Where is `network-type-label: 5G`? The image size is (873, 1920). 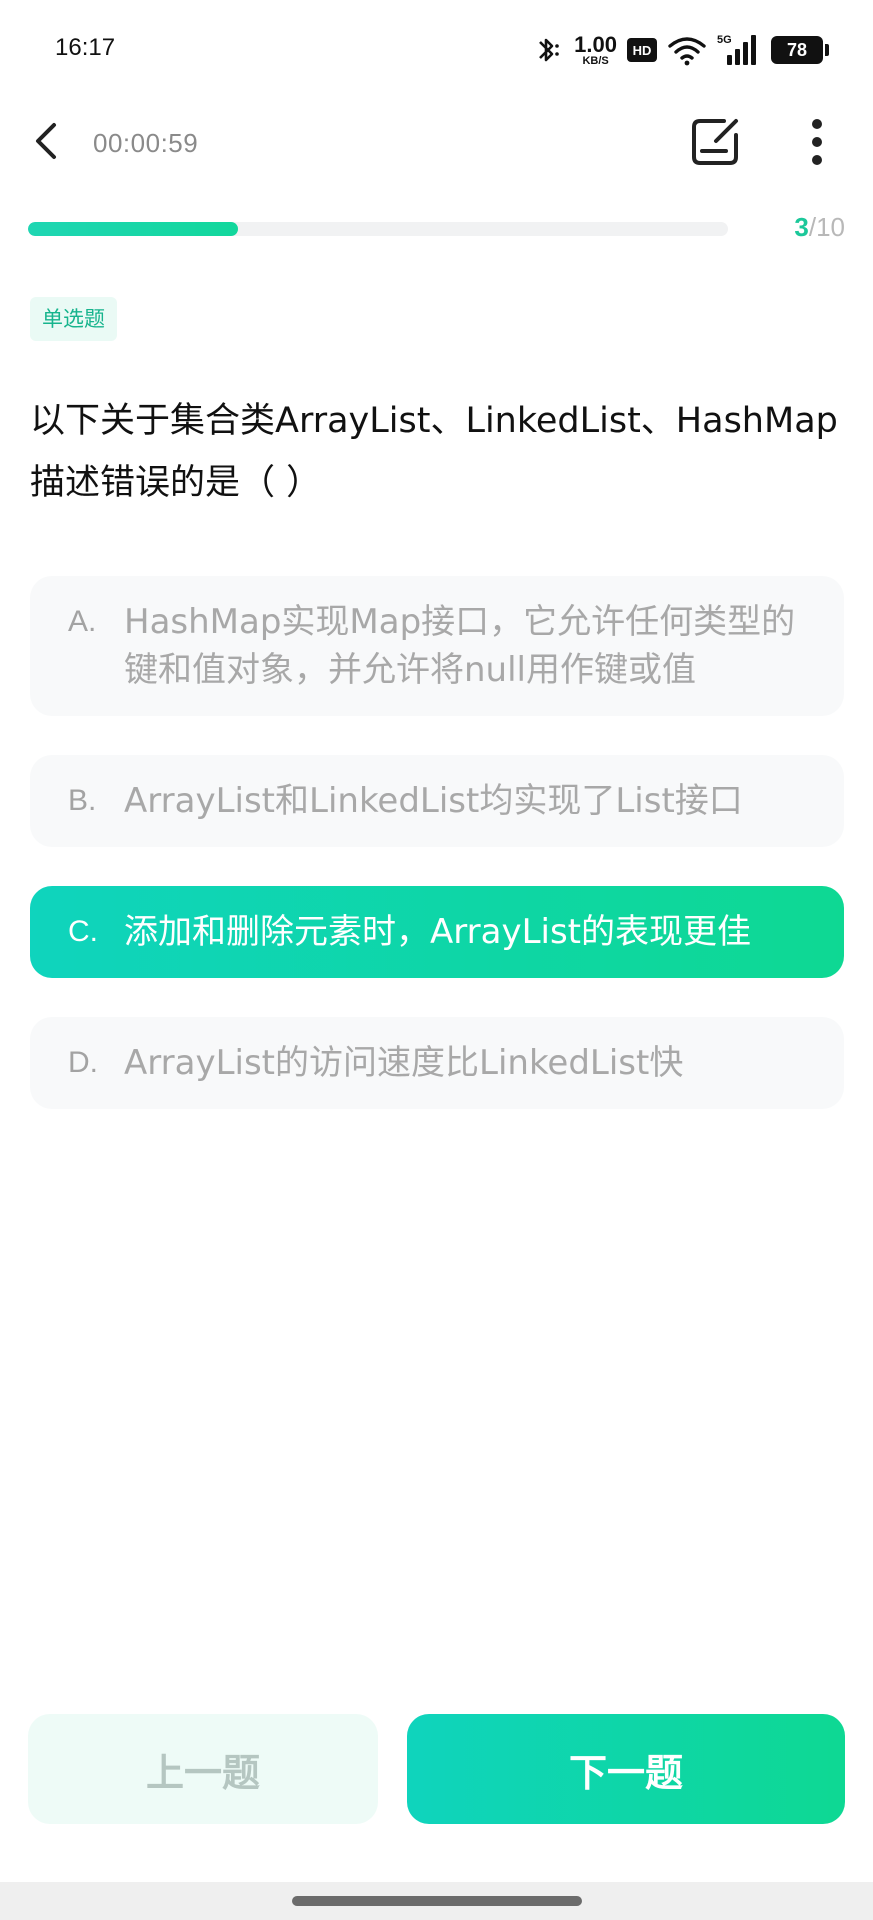 network-type-label: 5G is located at coordinates (724, 40).